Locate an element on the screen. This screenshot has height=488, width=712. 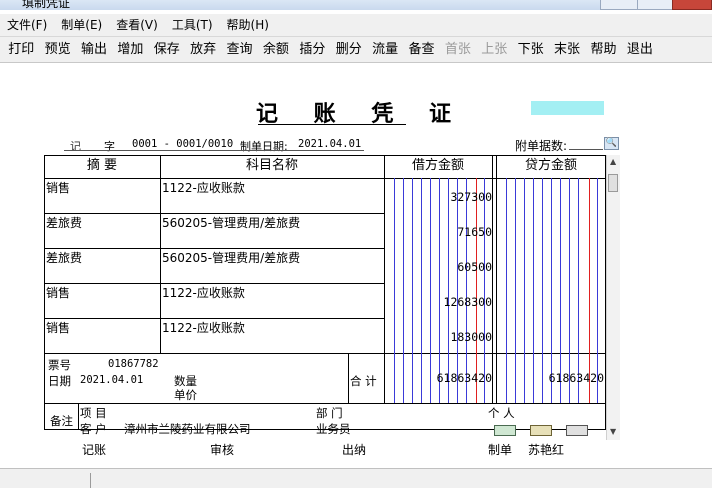
status-separator is located at coordinates (90, 480).